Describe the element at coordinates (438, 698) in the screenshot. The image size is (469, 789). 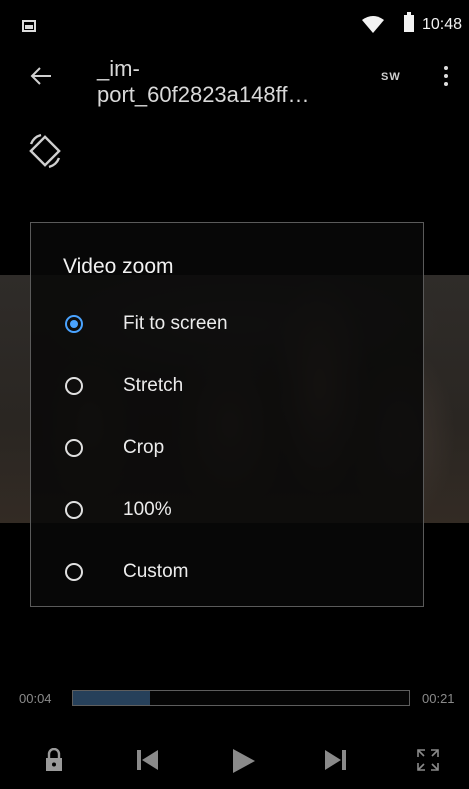
I see `total-time: 00:21` at that location.